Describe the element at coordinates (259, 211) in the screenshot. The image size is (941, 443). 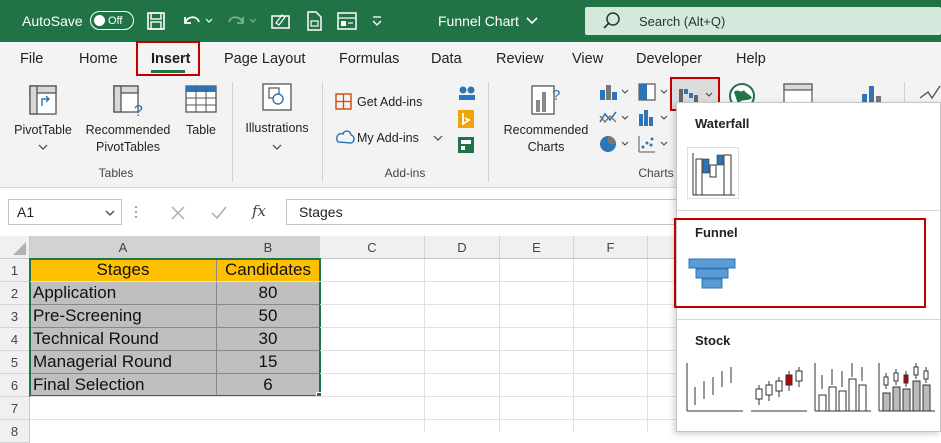
I see `insert-function-icon: fx` at that location.